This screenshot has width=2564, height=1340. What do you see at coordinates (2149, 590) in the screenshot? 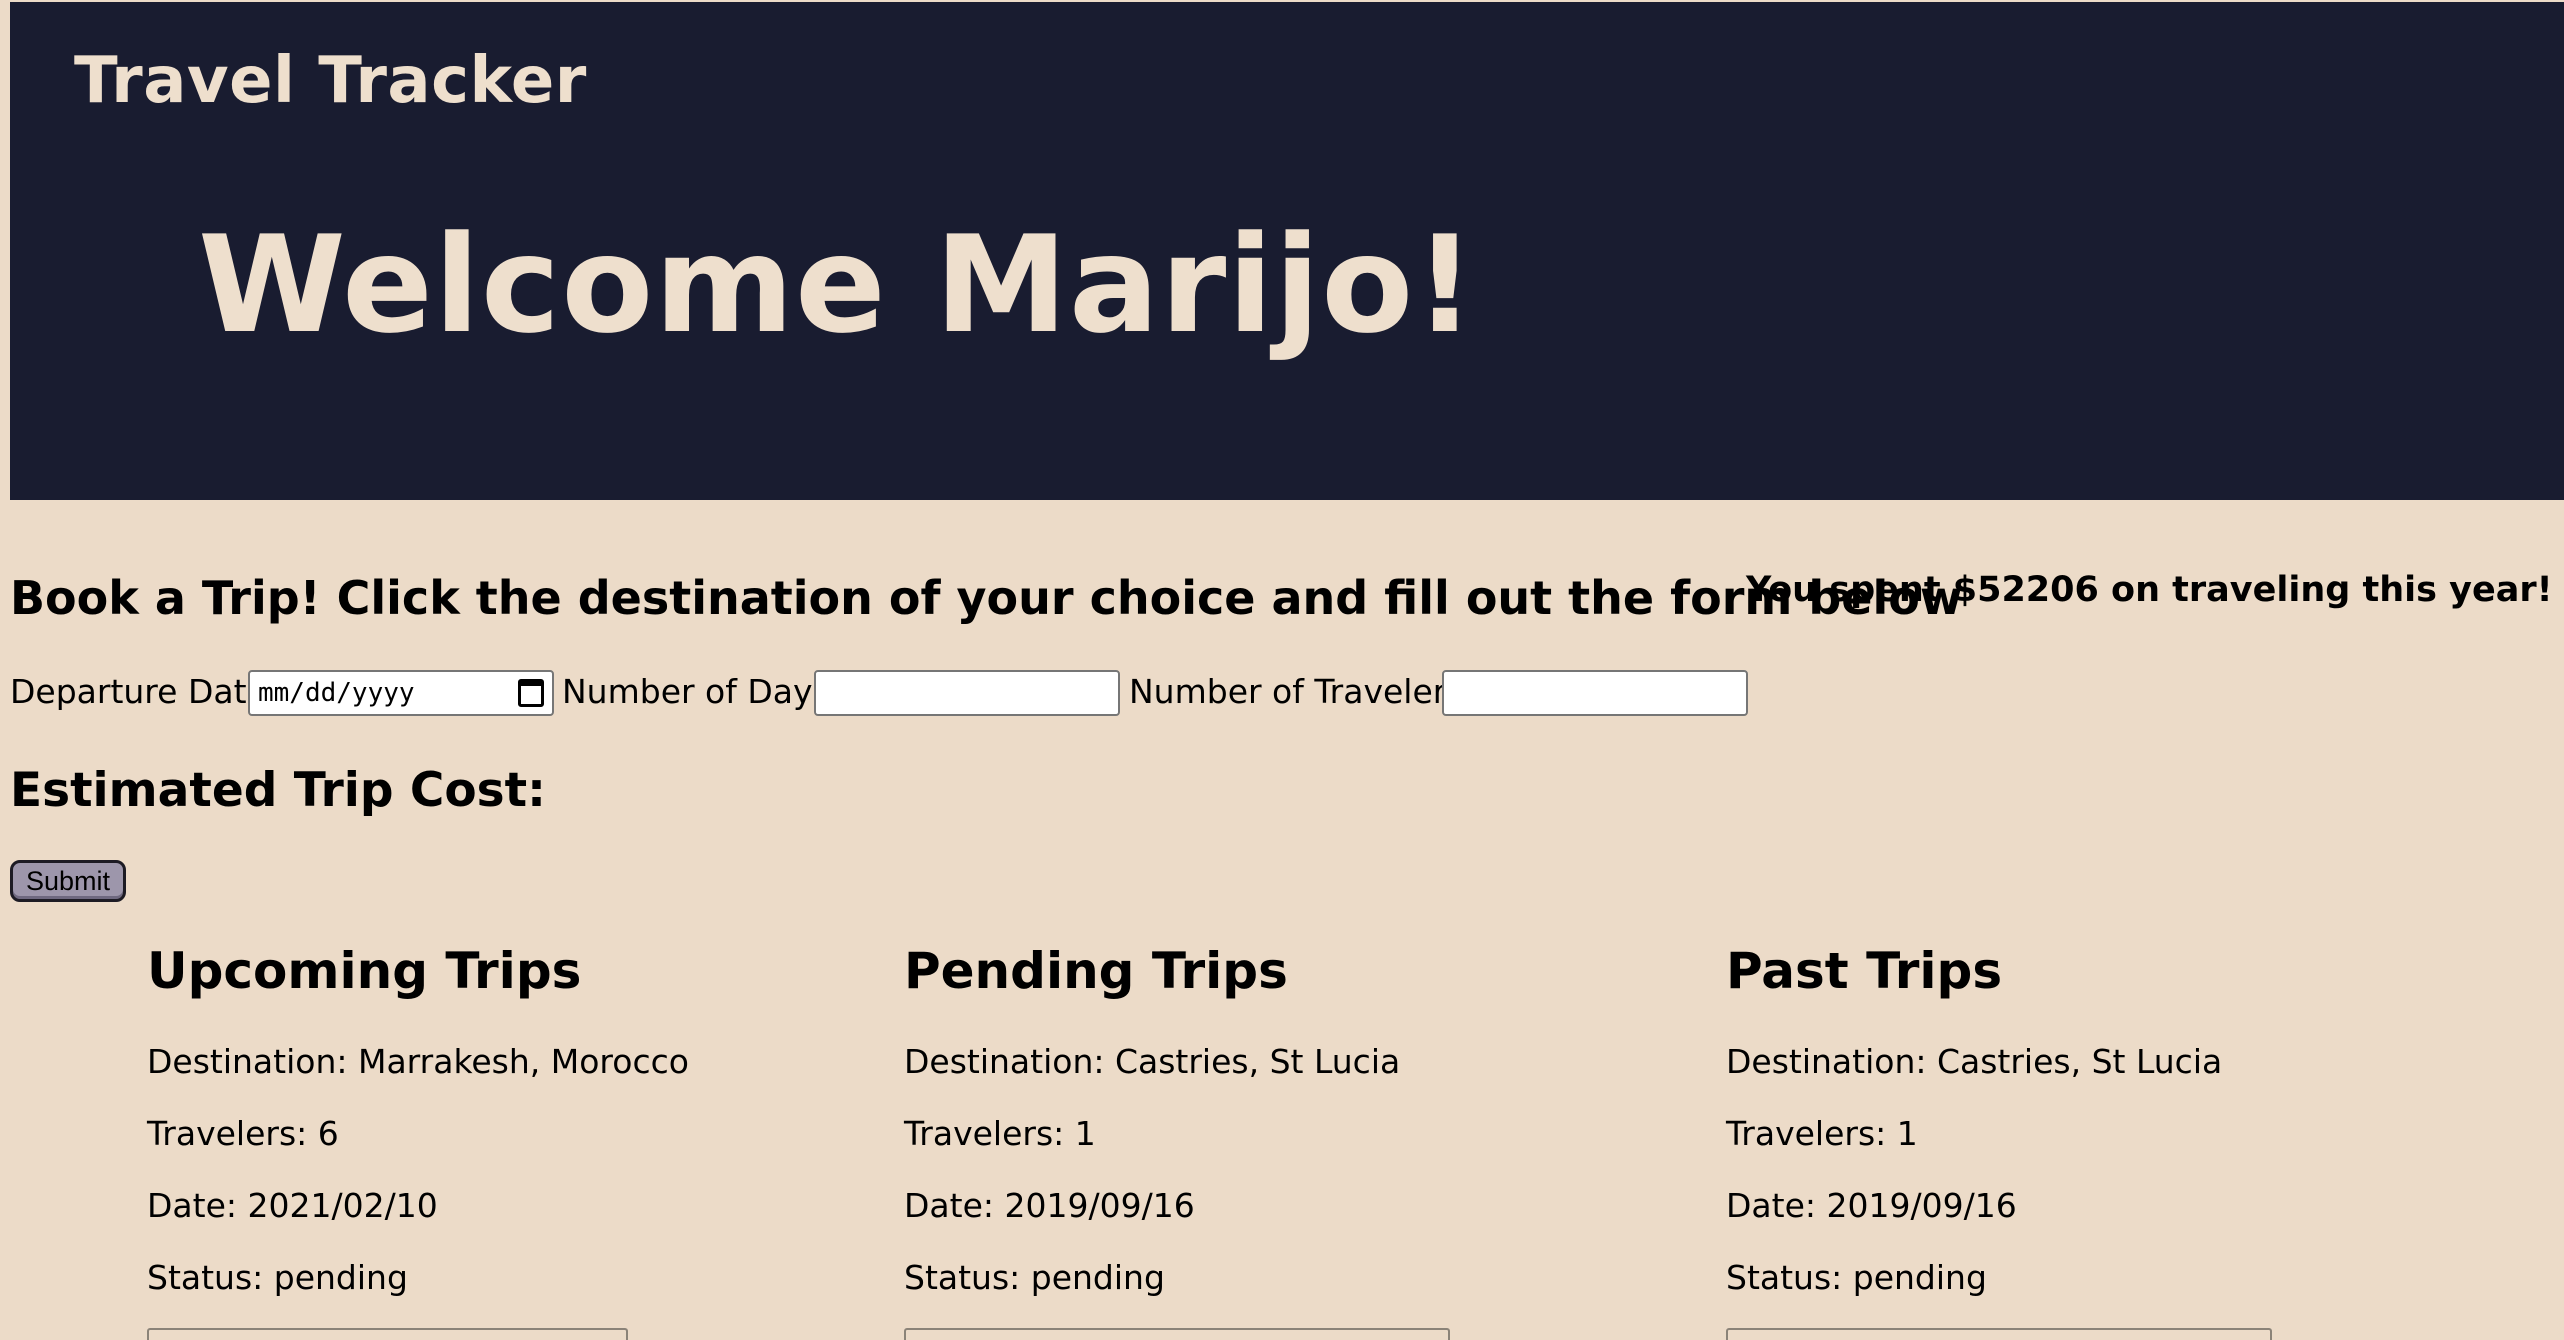
I see `yearly-spending-text: You spent $52206 on traveling this year!` at bounding box center [2149, 590].